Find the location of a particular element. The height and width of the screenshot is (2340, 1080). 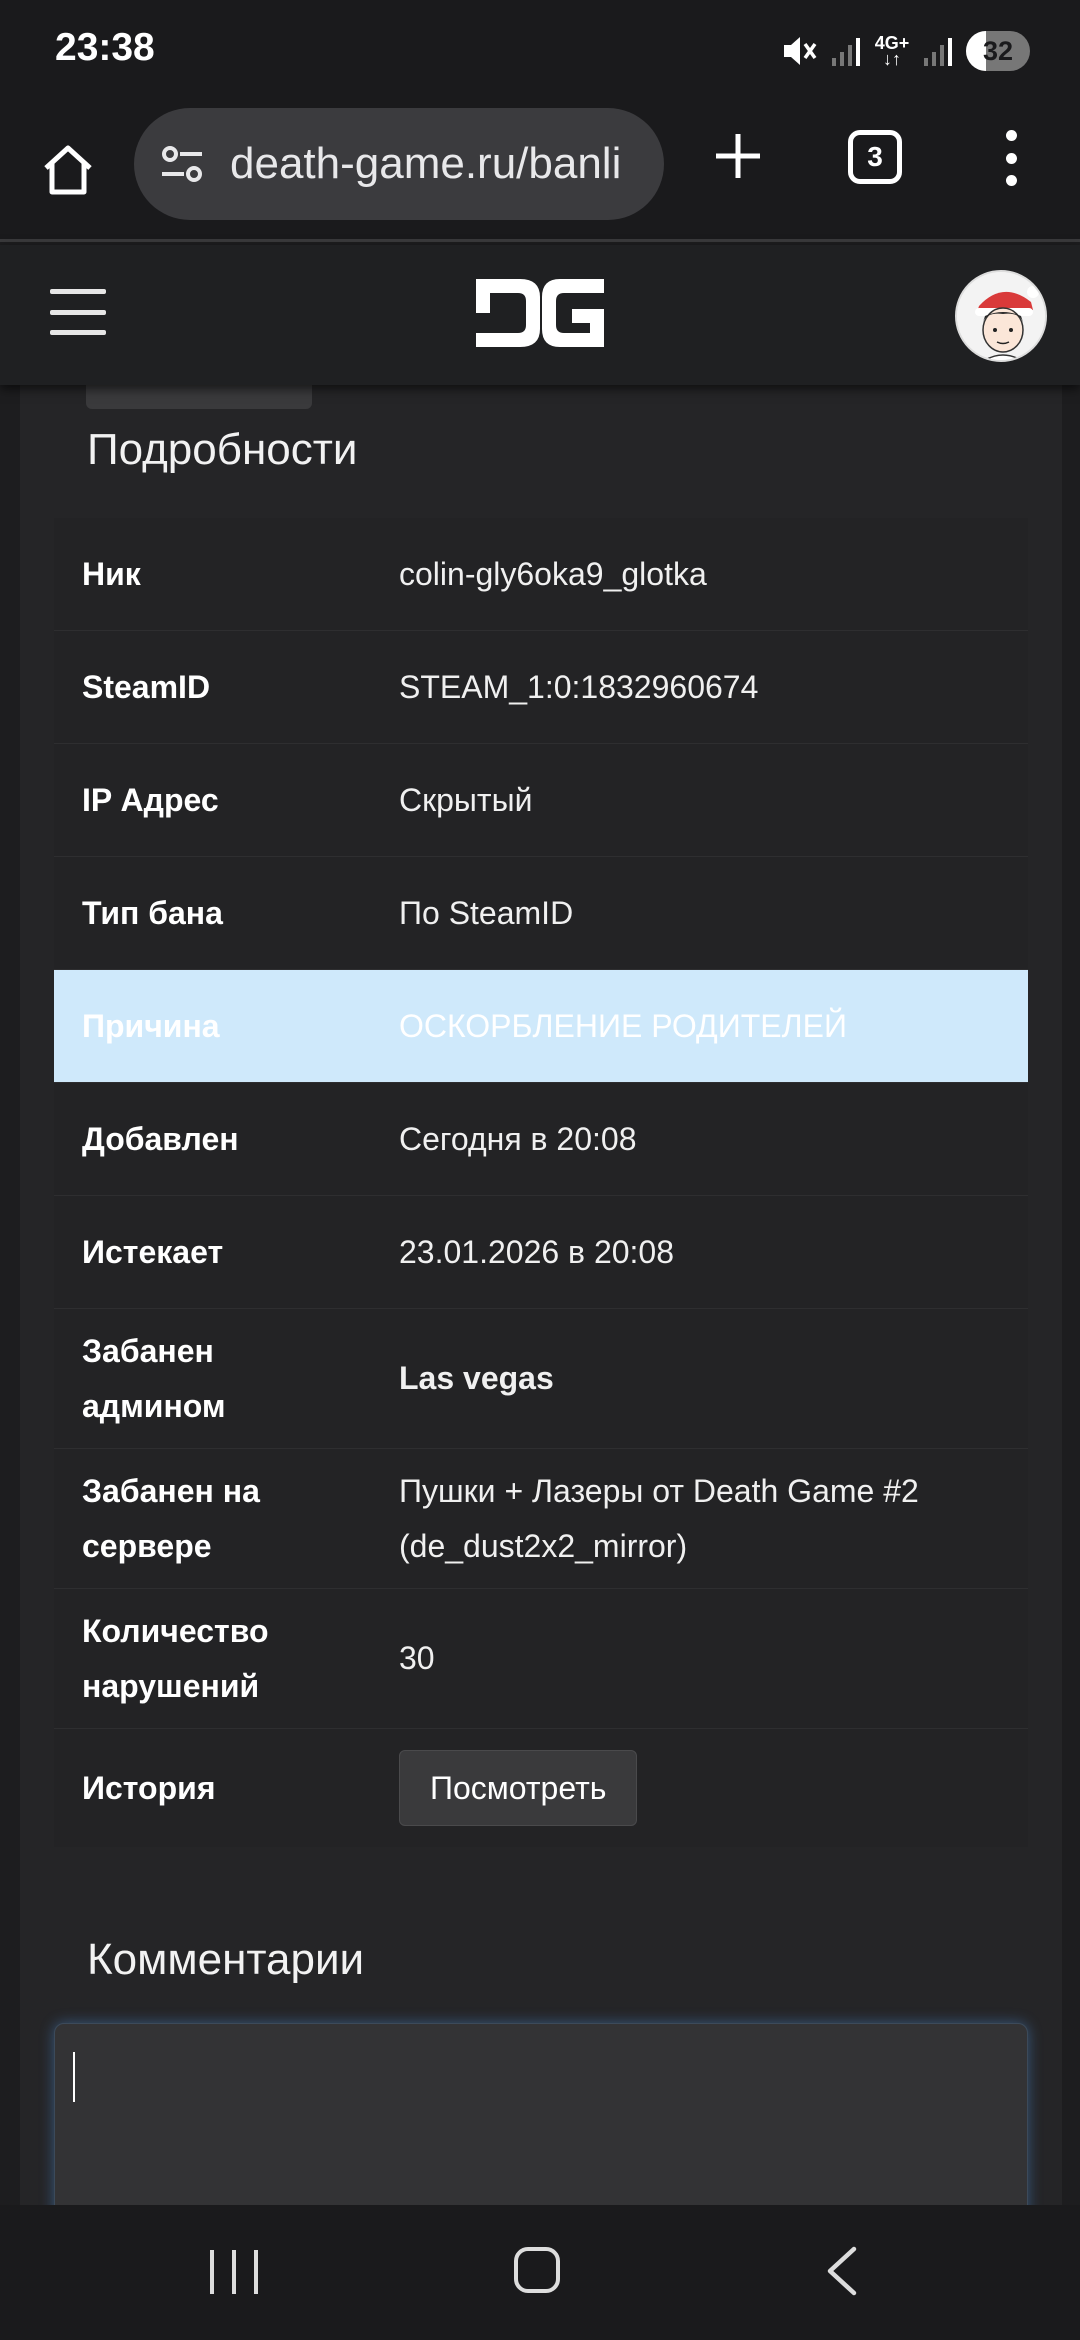

table-row-steamid: SteamID STEAM_1:0:1832960674 is located at coordinates (541, 687).